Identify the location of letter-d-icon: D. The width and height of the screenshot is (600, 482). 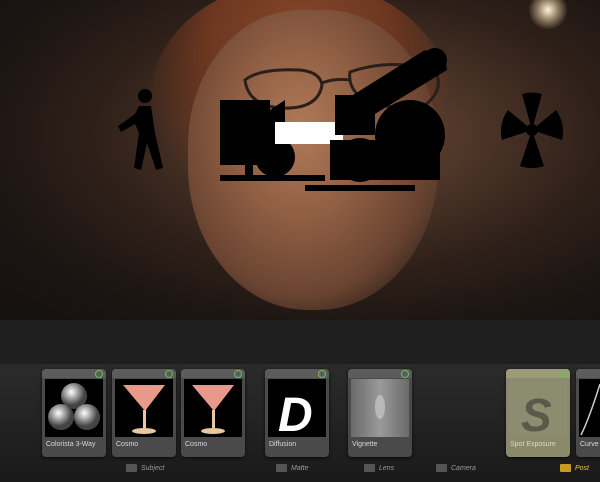
(297, 410).